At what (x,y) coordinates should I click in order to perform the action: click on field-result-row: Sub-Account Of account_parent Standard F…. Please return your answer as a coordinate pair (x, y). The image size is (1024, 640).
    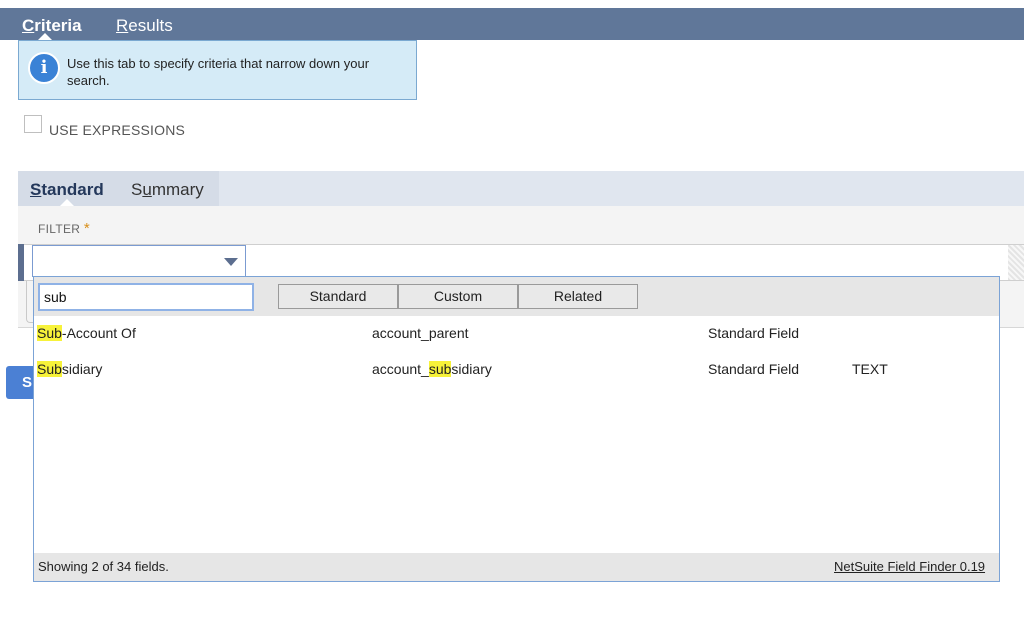
    Looking at the image, I should click on (516, 334).